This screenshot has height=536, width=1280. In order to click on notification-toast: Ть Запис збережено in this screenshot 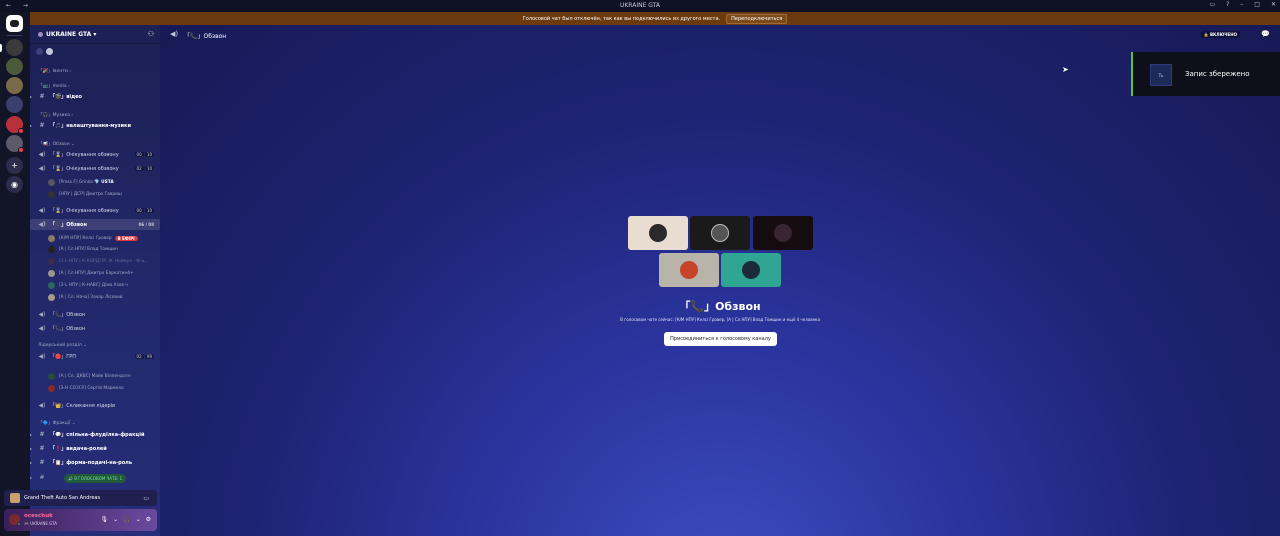, I will do `click(1205, 74)`.